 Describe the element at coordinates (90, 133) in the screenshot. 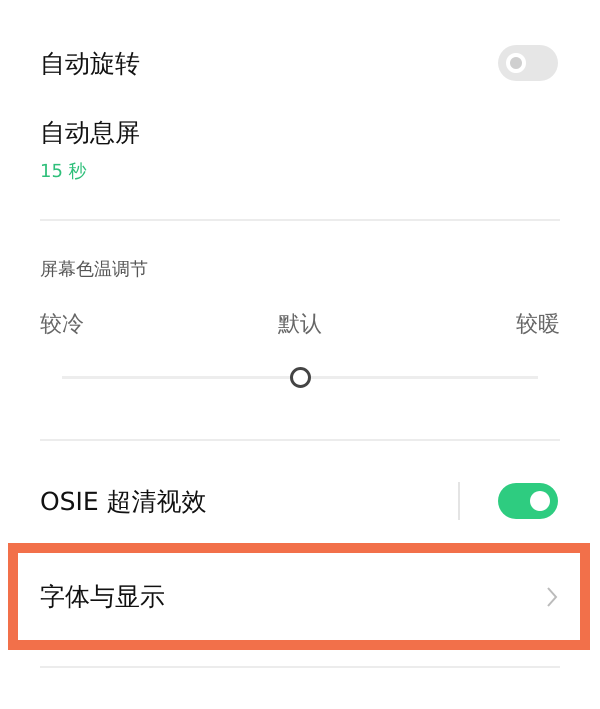

I see `setting-label: 自动息屏` at that location.